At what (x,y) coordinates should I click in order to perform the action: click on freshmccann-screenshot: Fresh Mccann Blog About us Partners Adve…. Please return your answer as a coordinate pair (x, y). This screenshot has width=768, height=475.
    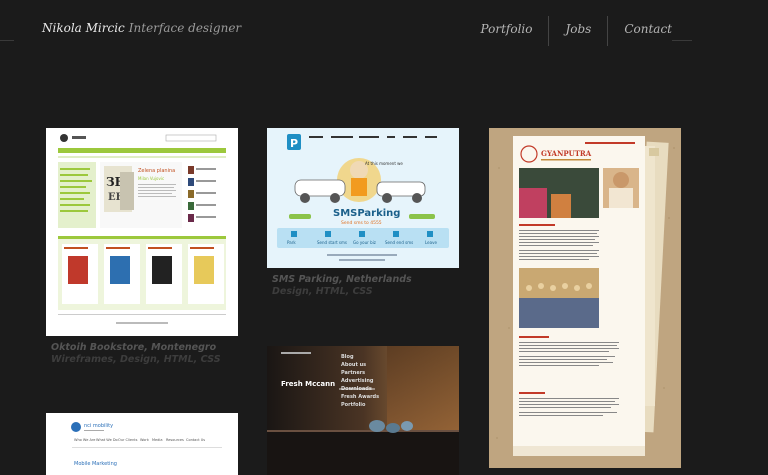
    Looking at the image, I should click on (363, 410).